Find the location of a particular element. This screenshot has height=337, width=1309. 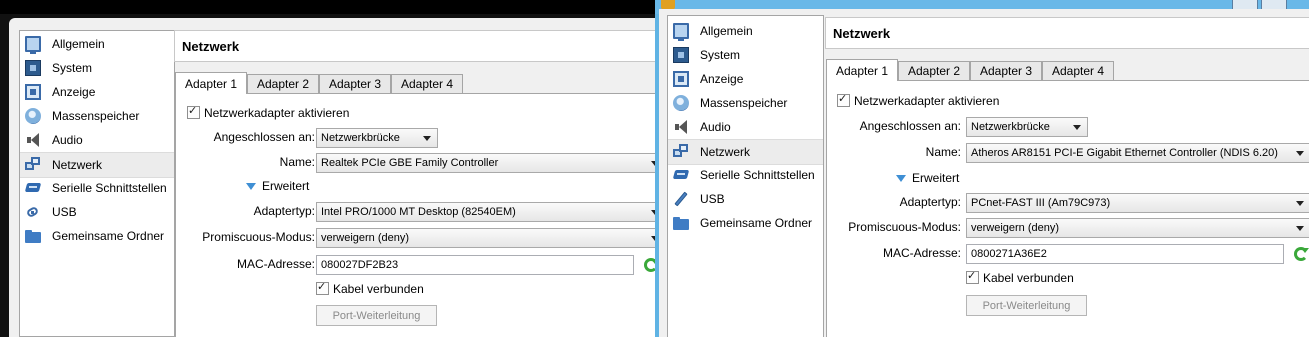

disk-icon is located at coordinates (681, 103).